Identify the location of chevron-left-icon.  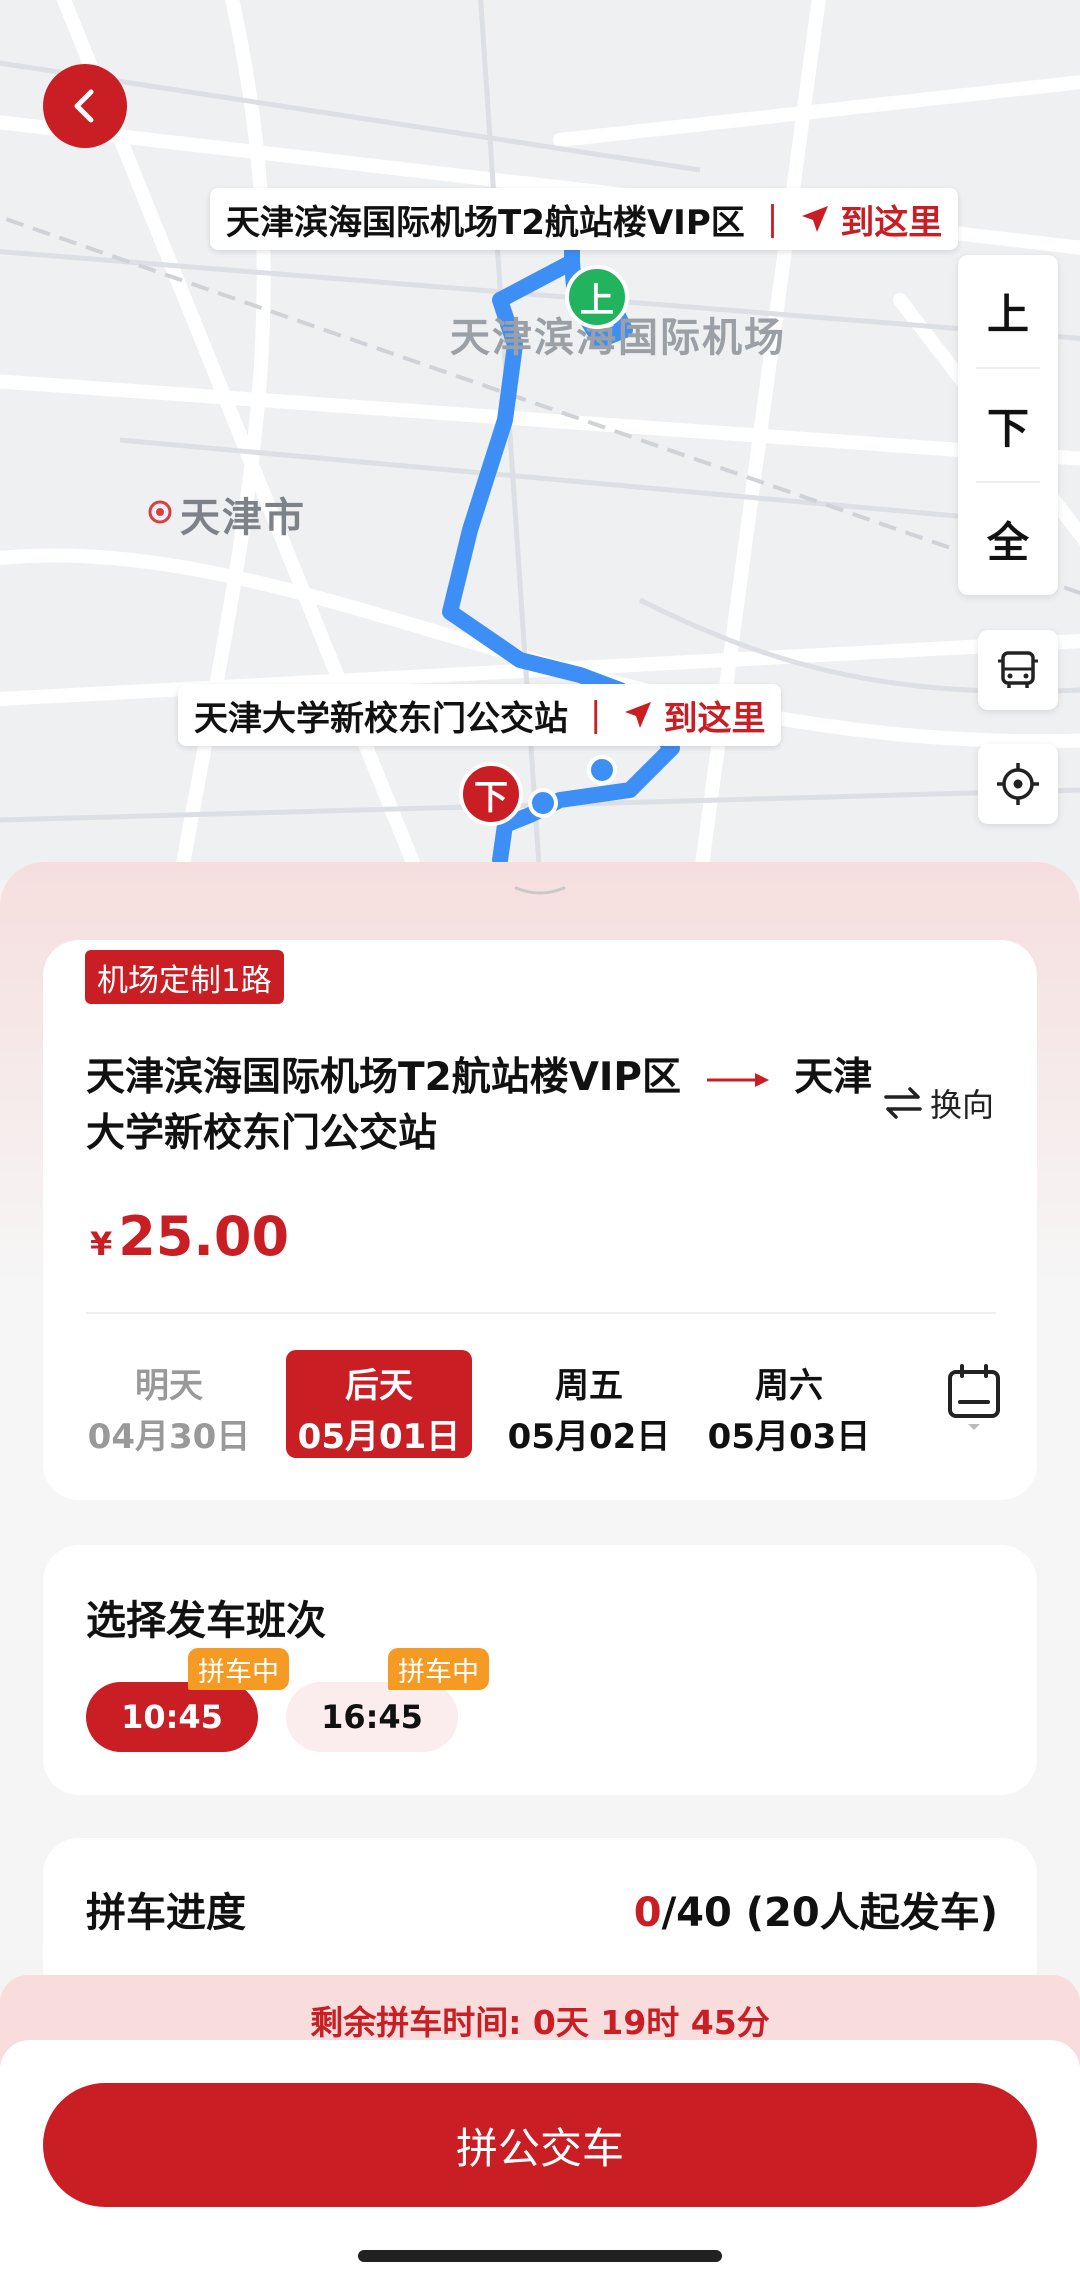
(84, 106).